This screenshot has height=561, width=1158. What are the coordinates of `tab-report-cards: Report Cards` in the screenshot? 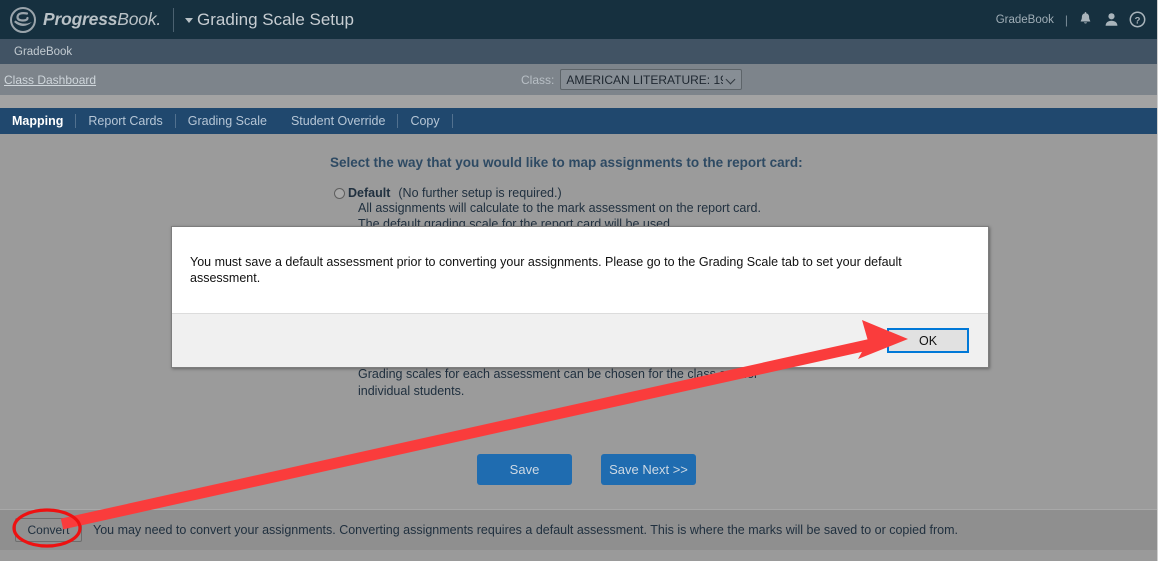 It's located at (125, 121).